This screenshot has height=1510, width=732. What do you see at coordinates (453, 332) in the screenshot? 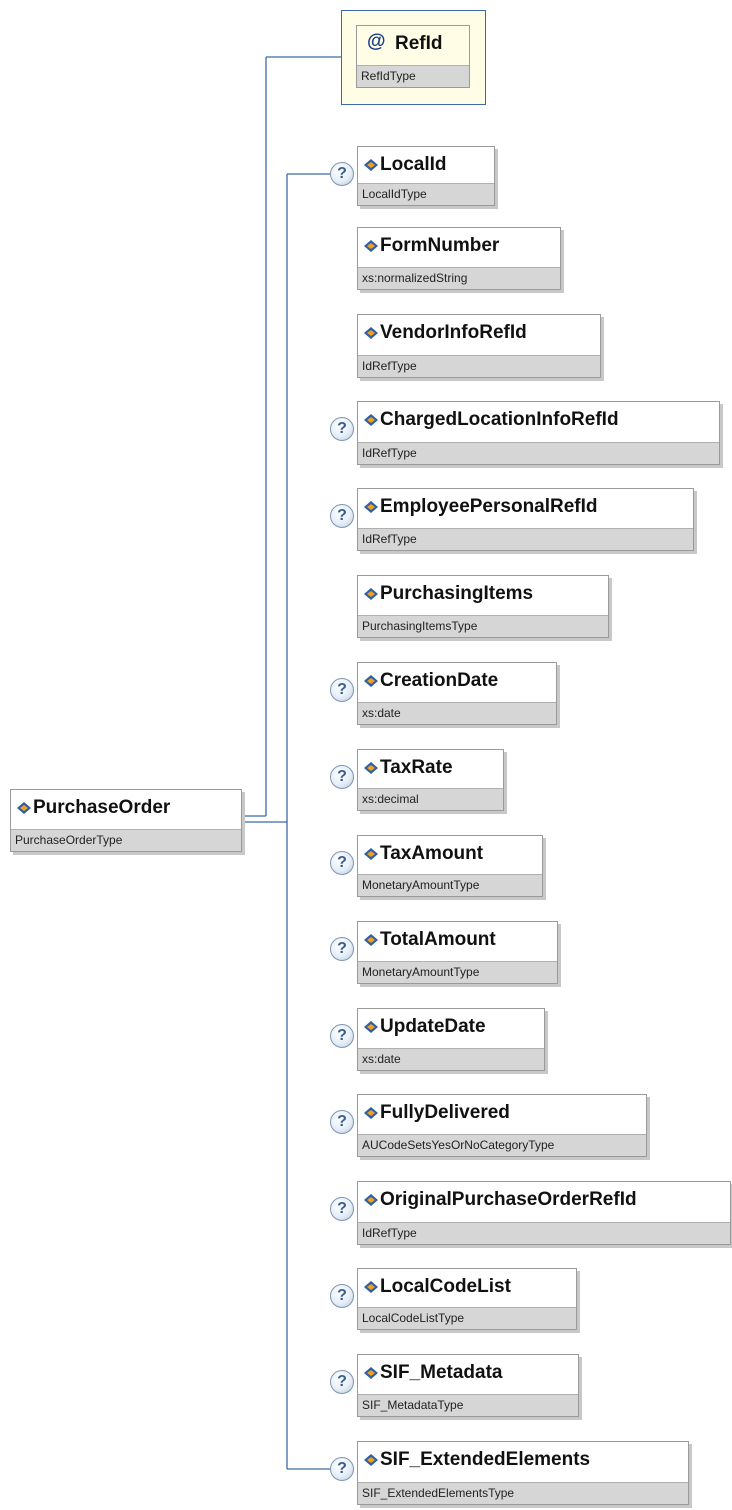
I see `element-name: VendorInfoRefId` at bounding box center [453, 332].